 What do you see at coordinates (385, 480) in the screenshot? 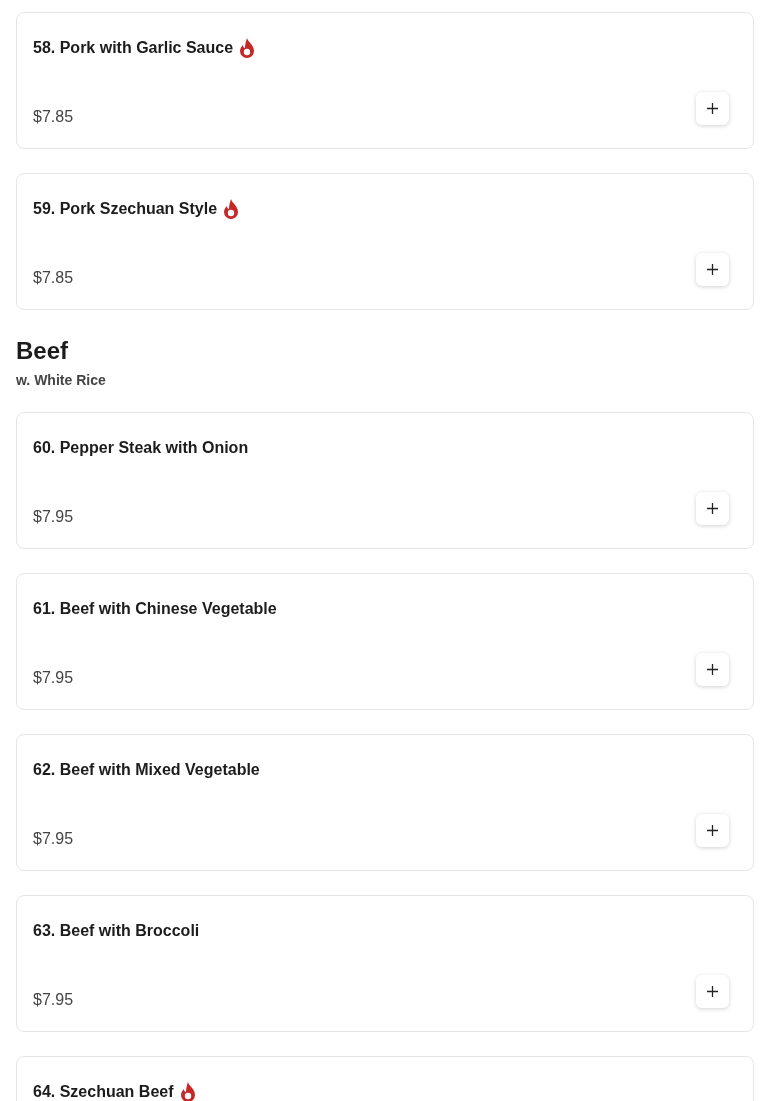
I see `menu-item-card: 60. Pepper Steak with Onion $7.95` at bounding box center [385, 480].